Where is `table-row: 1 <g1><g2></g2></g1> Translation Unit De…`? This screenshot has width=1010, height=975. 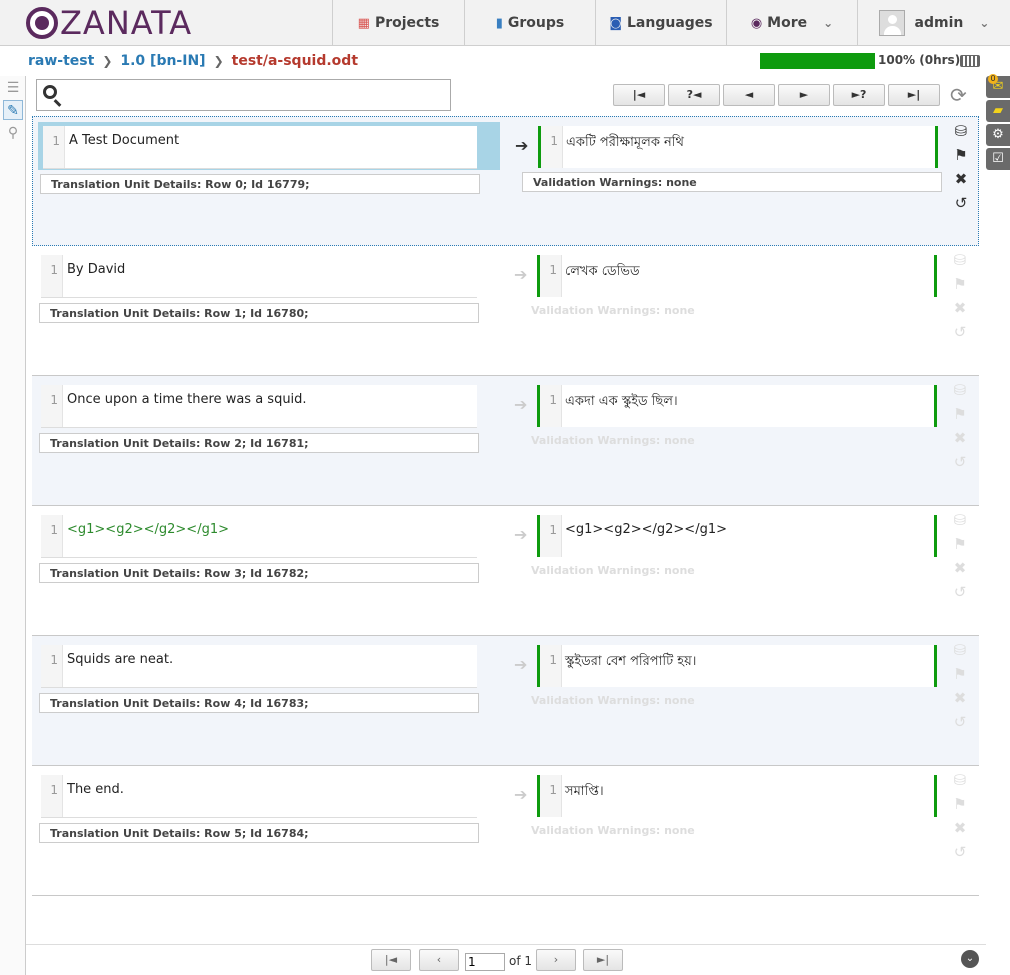
table-row: 1 <g1><g2></g2></g1> Translation Unit De… is located at coordinates (505, 571).